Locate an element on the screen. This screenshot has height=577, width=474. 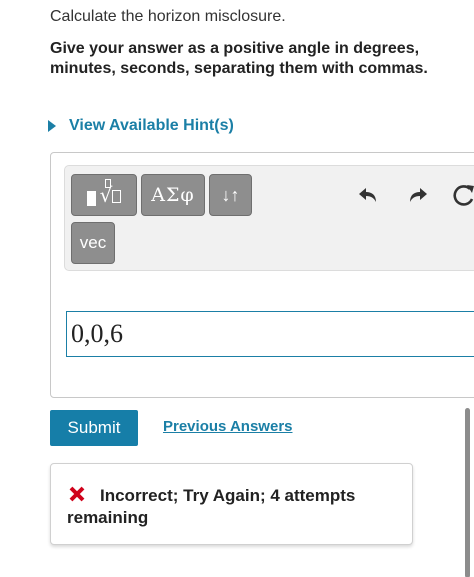
submit-button: Submit is located at coordinates (94, 428).